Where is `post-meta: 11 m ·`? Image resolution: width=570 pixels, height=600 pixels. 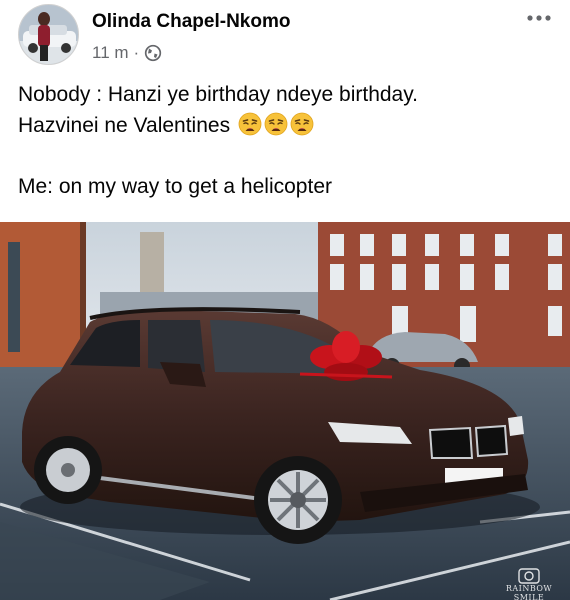 post-meta: 11 m · is located at coordinates (127, 53).